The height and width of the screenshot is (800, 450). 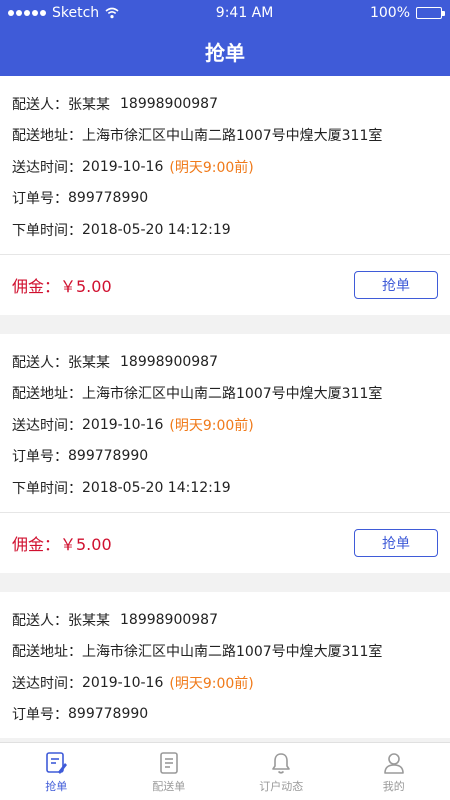 I want to click on carrier-name: Sketch, so click(x=76, y=13).